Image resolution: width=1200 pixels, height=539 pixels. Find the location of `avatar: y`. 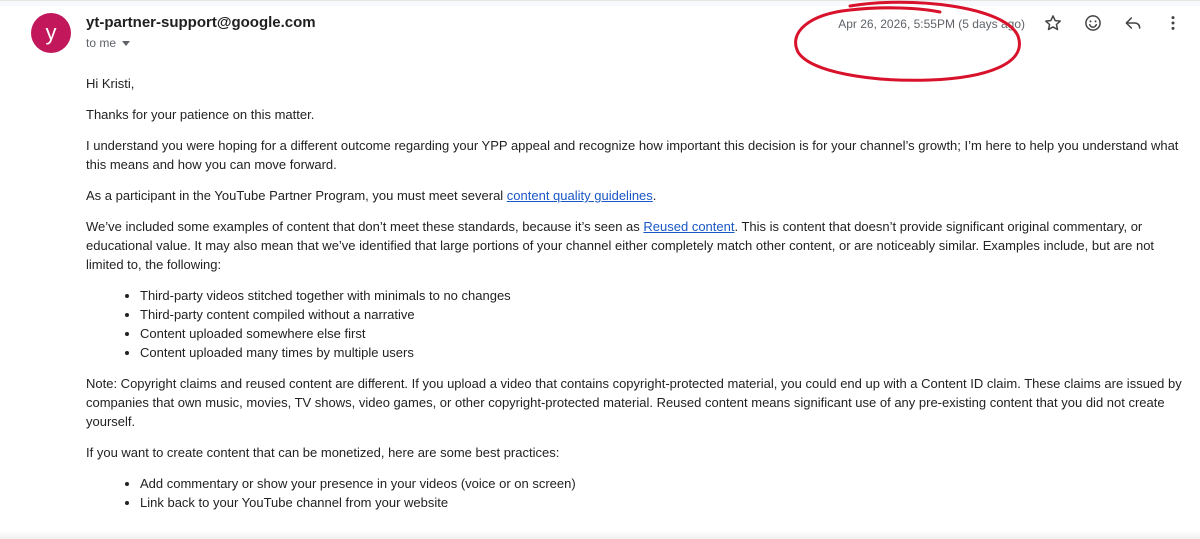

avatar: y is located at coordinates (51, 33).